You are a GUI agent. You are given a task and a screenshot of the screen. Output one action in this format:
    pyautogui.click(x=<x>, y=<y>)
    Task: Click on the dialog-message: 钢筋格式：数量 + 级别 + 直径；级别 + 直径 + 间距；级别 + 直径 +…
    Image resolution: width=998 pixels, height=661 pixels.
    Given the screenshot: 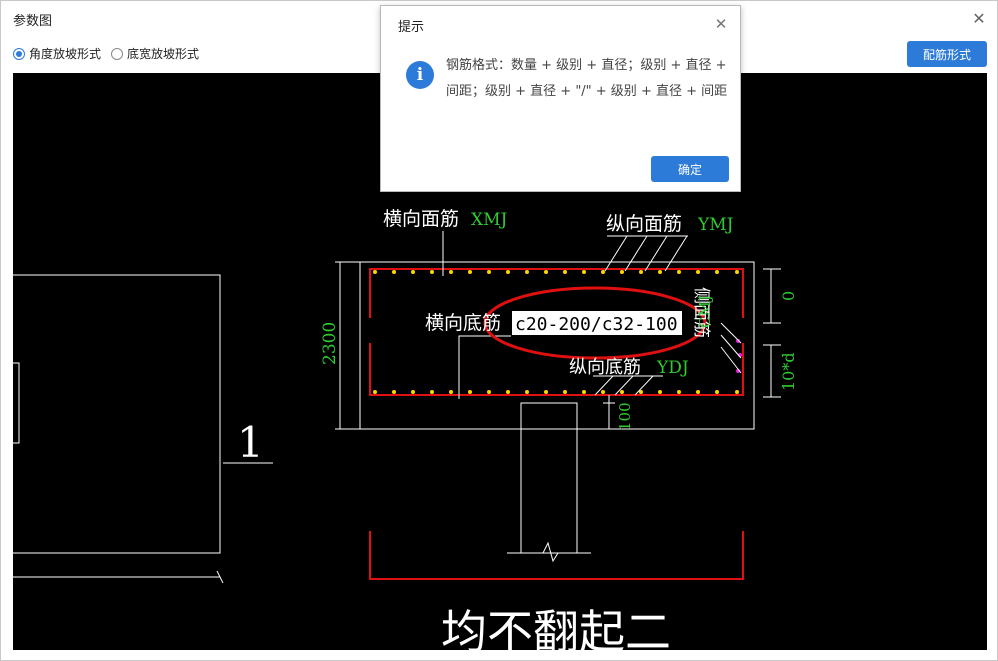 What is the action you would take?
    pyautogui.click(x=587, y=78)
    